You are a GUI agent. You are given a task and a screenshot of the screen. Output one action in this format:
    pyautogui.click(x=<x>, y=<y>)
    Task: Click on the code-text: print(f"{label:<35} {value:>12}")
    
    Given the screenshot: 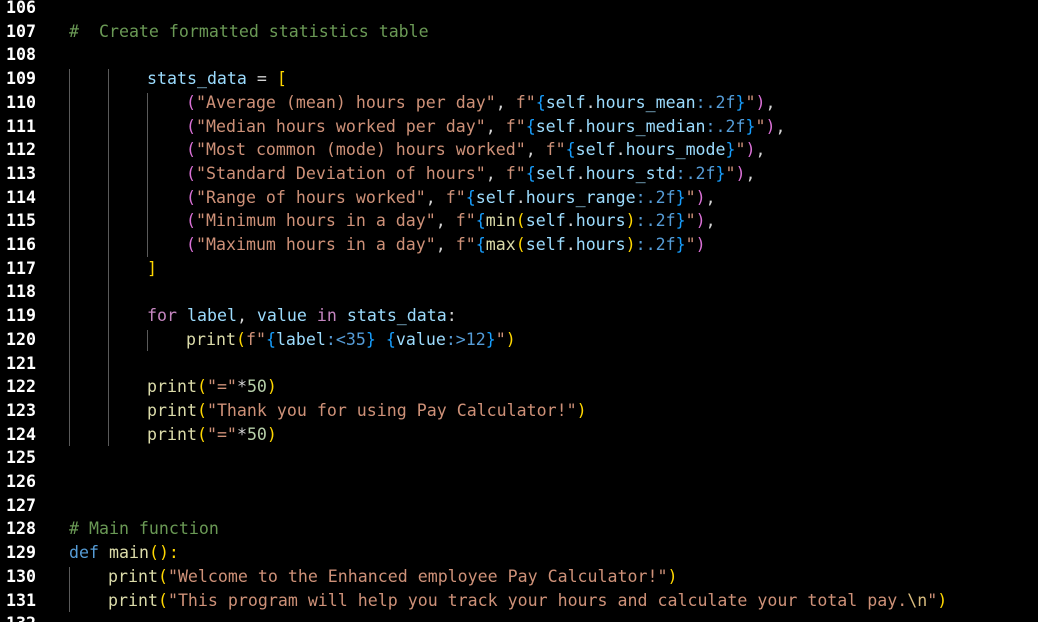 What is the action you would take?
    pyautogui.click(x=351, y=340)
    